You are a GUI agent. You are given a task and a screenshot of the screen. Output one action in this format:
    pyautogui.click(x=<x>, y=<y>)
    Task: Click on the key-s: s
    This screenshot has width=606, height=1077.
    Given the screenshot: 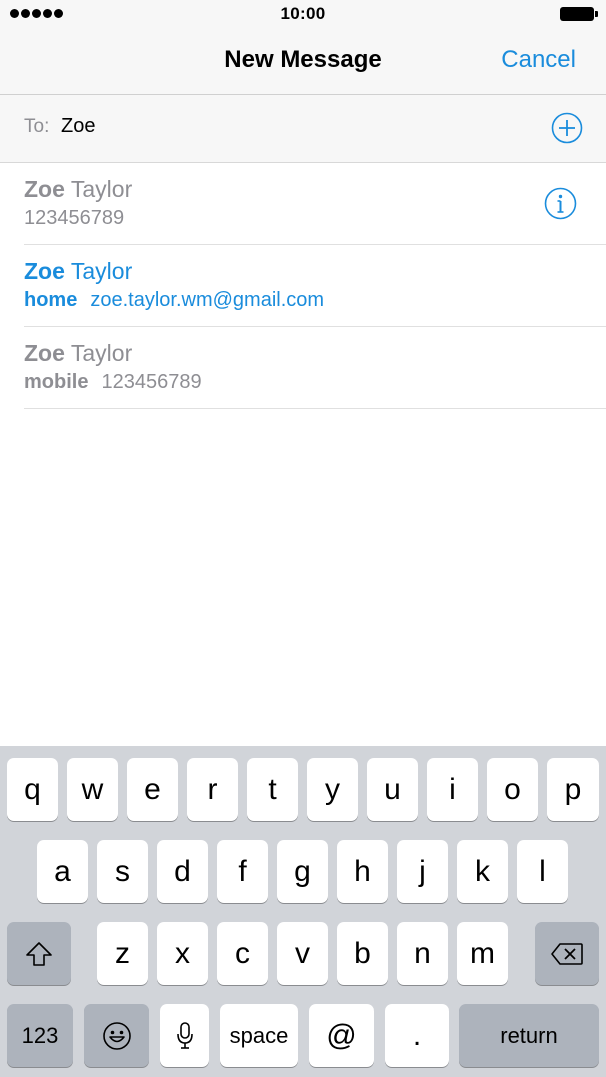 What is the action you would take?
    pyautogui.click(x=122, y=871)
    